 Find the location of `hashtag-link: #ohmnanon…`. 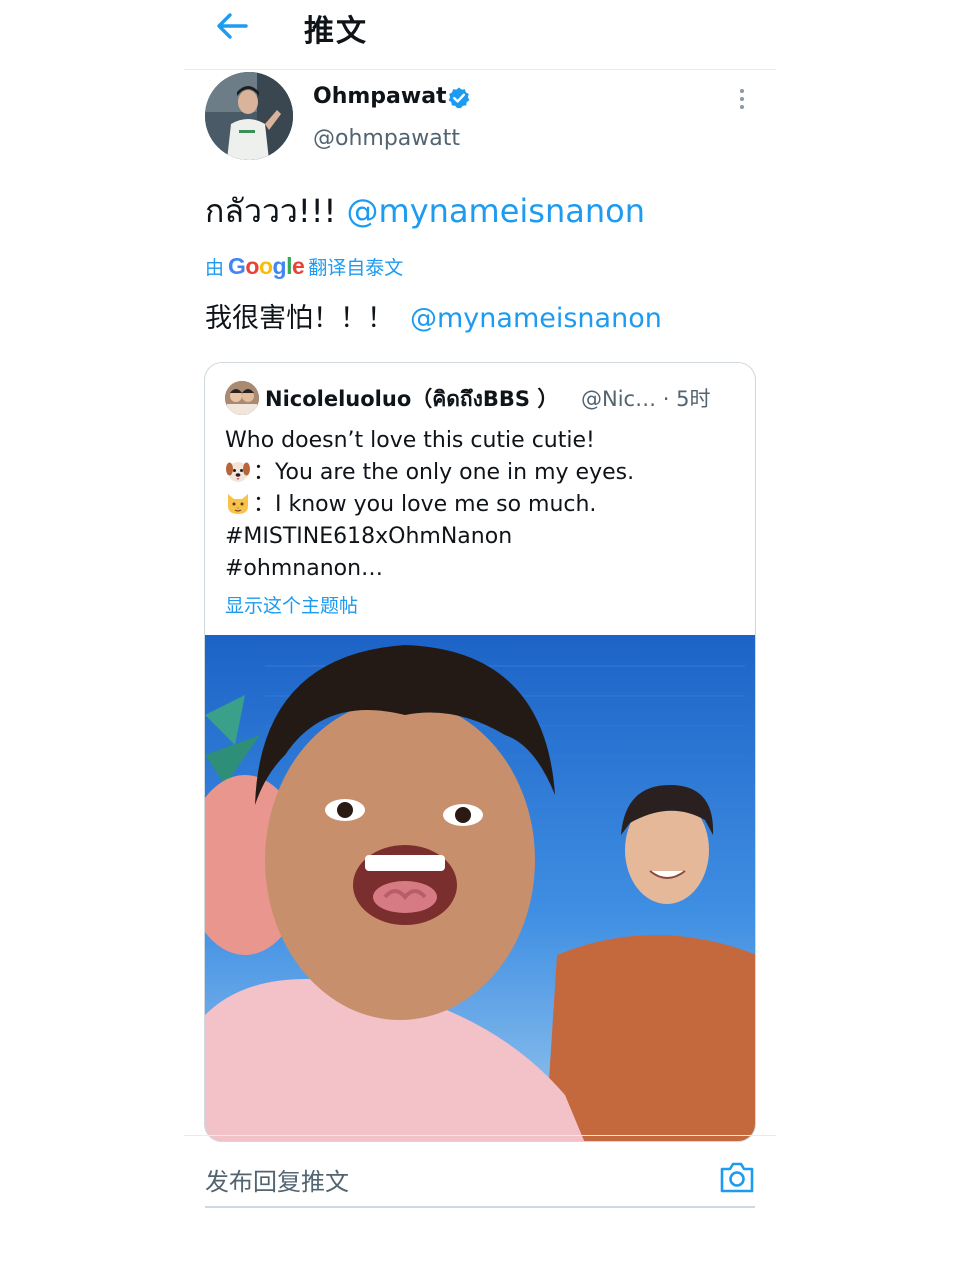

hashtag-link: #ohmnanon… is located at coordinates (482, 569).